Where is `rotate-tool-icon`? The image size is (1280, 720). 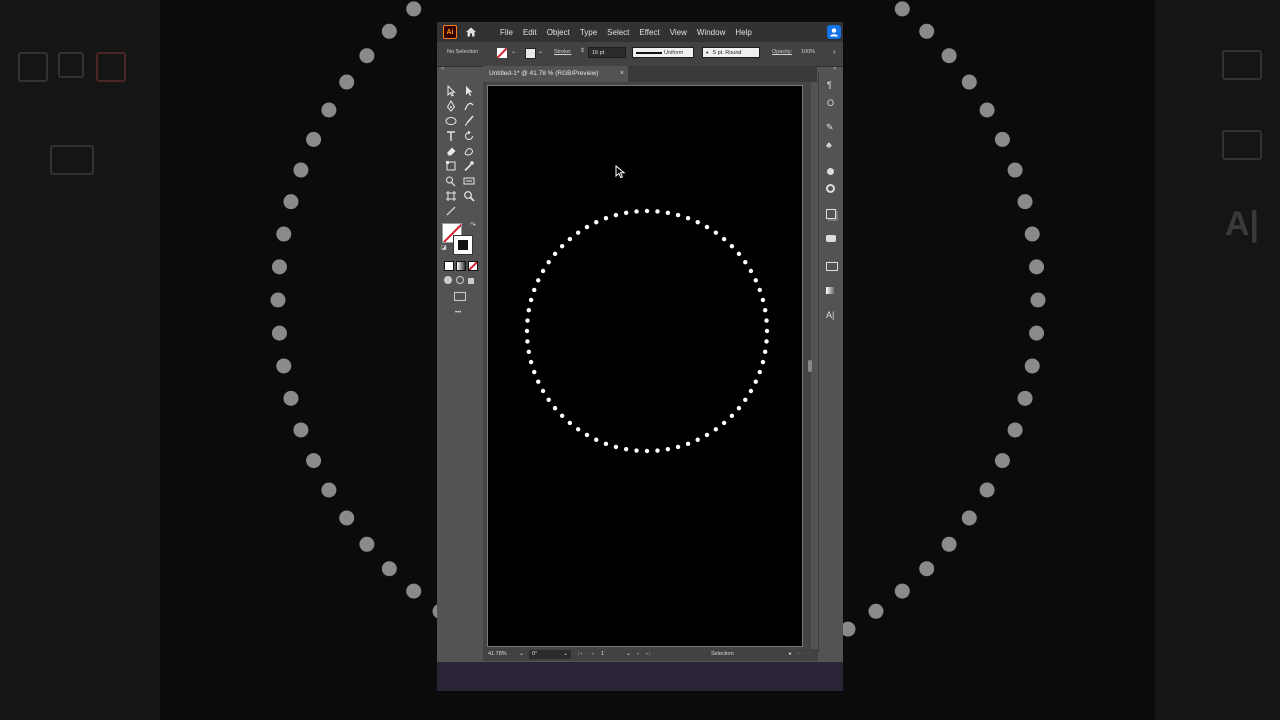
rotate-tool-icon is located at coordinates (469, 136).